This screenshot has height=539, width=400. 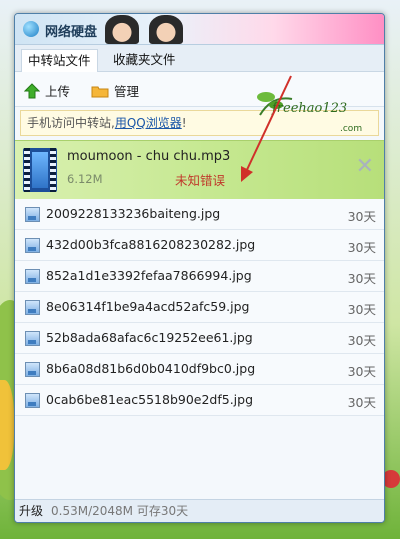 What do you see at coordinates (150, 399) in the screenshot?
I see `file-name: 0cab6be81eac5518b90e2df5.jpg` at bounding box center [150, 399].